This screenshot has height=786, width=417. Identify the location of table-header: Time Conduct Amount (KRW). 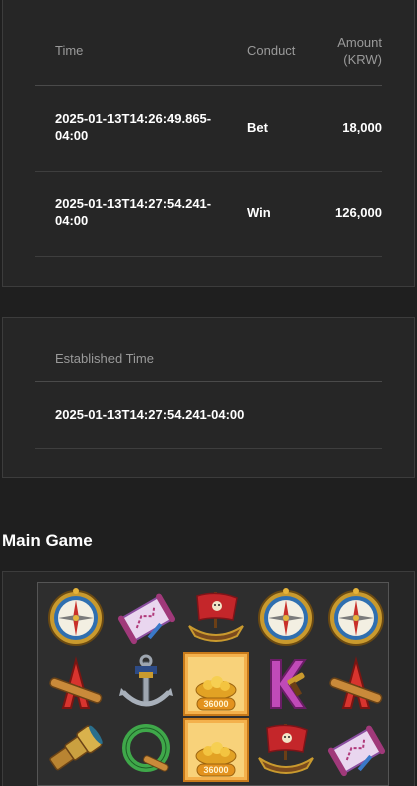
(208, 43).